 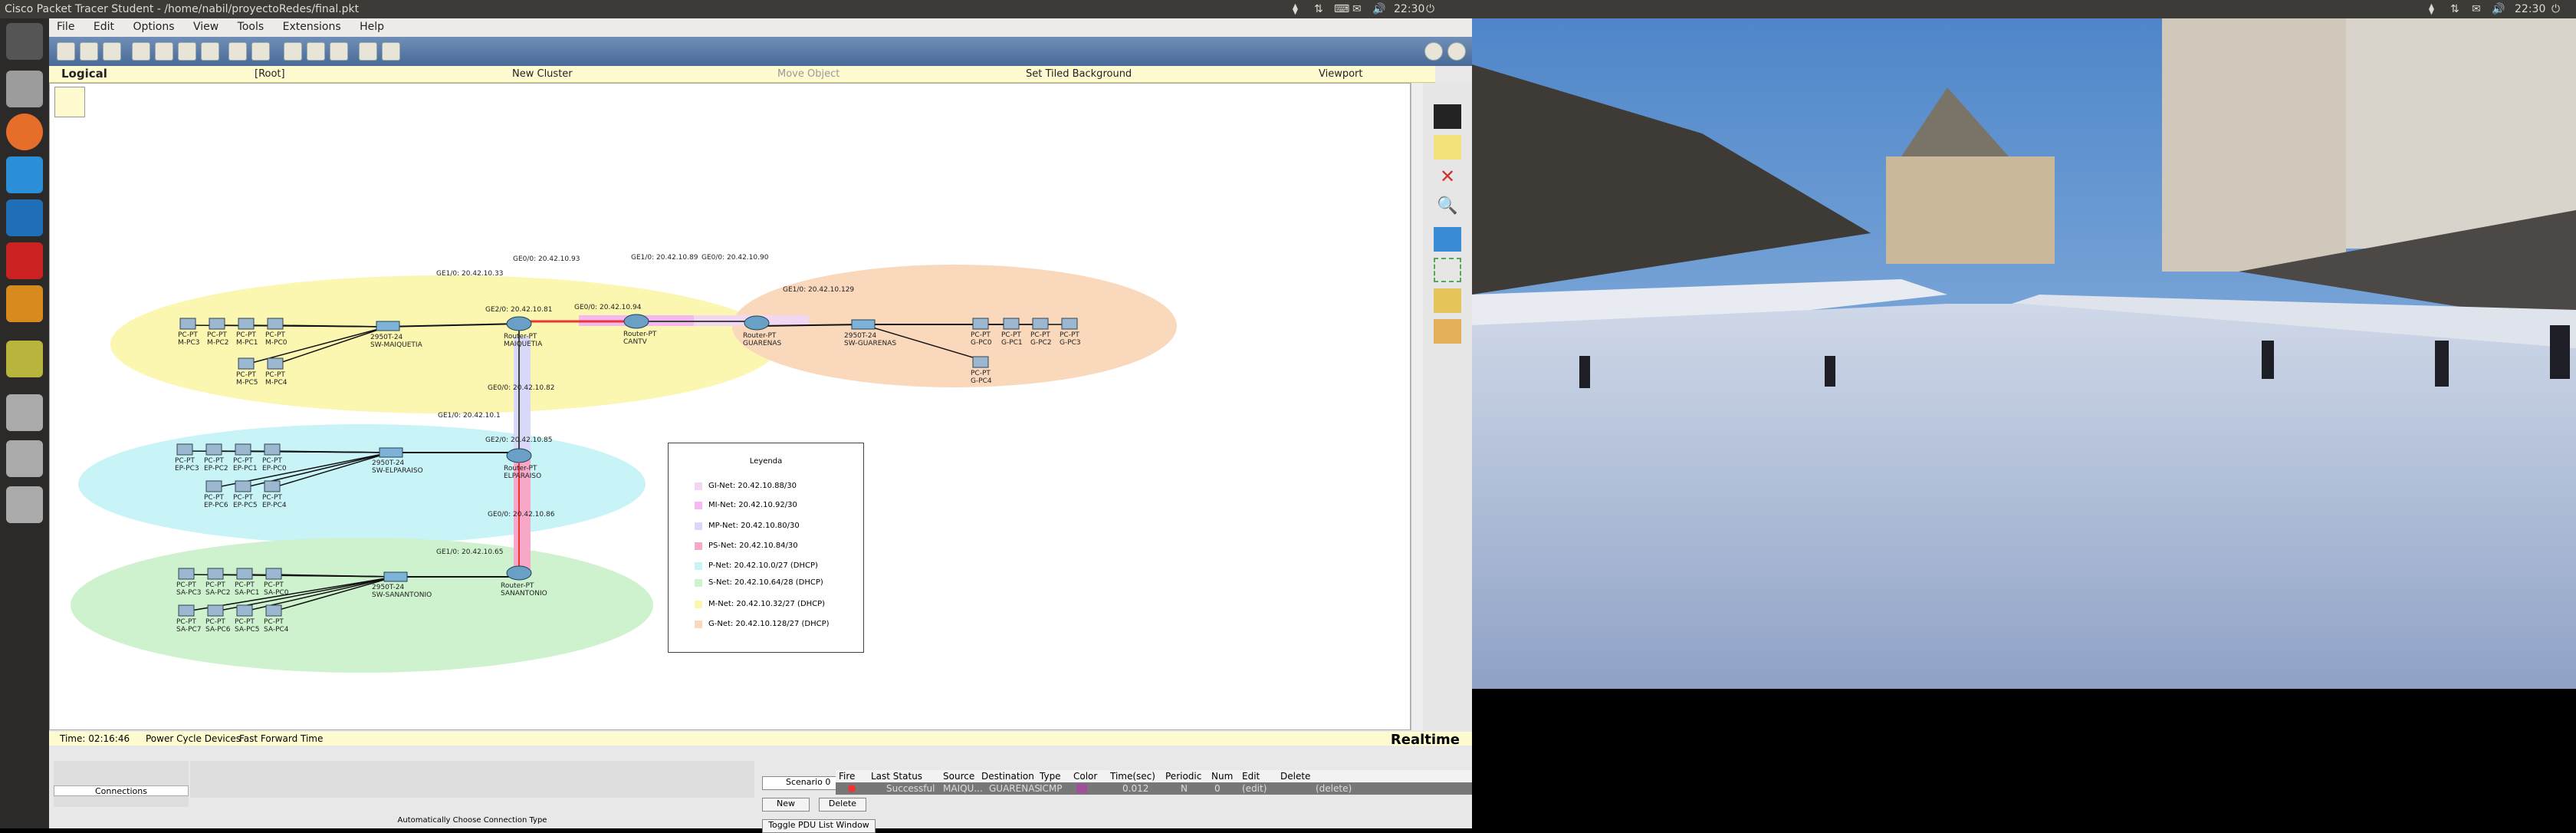 What do you see at coordinates (1447, 301) in the screenshot?
I see `simple-pdu-icon` at bounding box center [1447, 301].